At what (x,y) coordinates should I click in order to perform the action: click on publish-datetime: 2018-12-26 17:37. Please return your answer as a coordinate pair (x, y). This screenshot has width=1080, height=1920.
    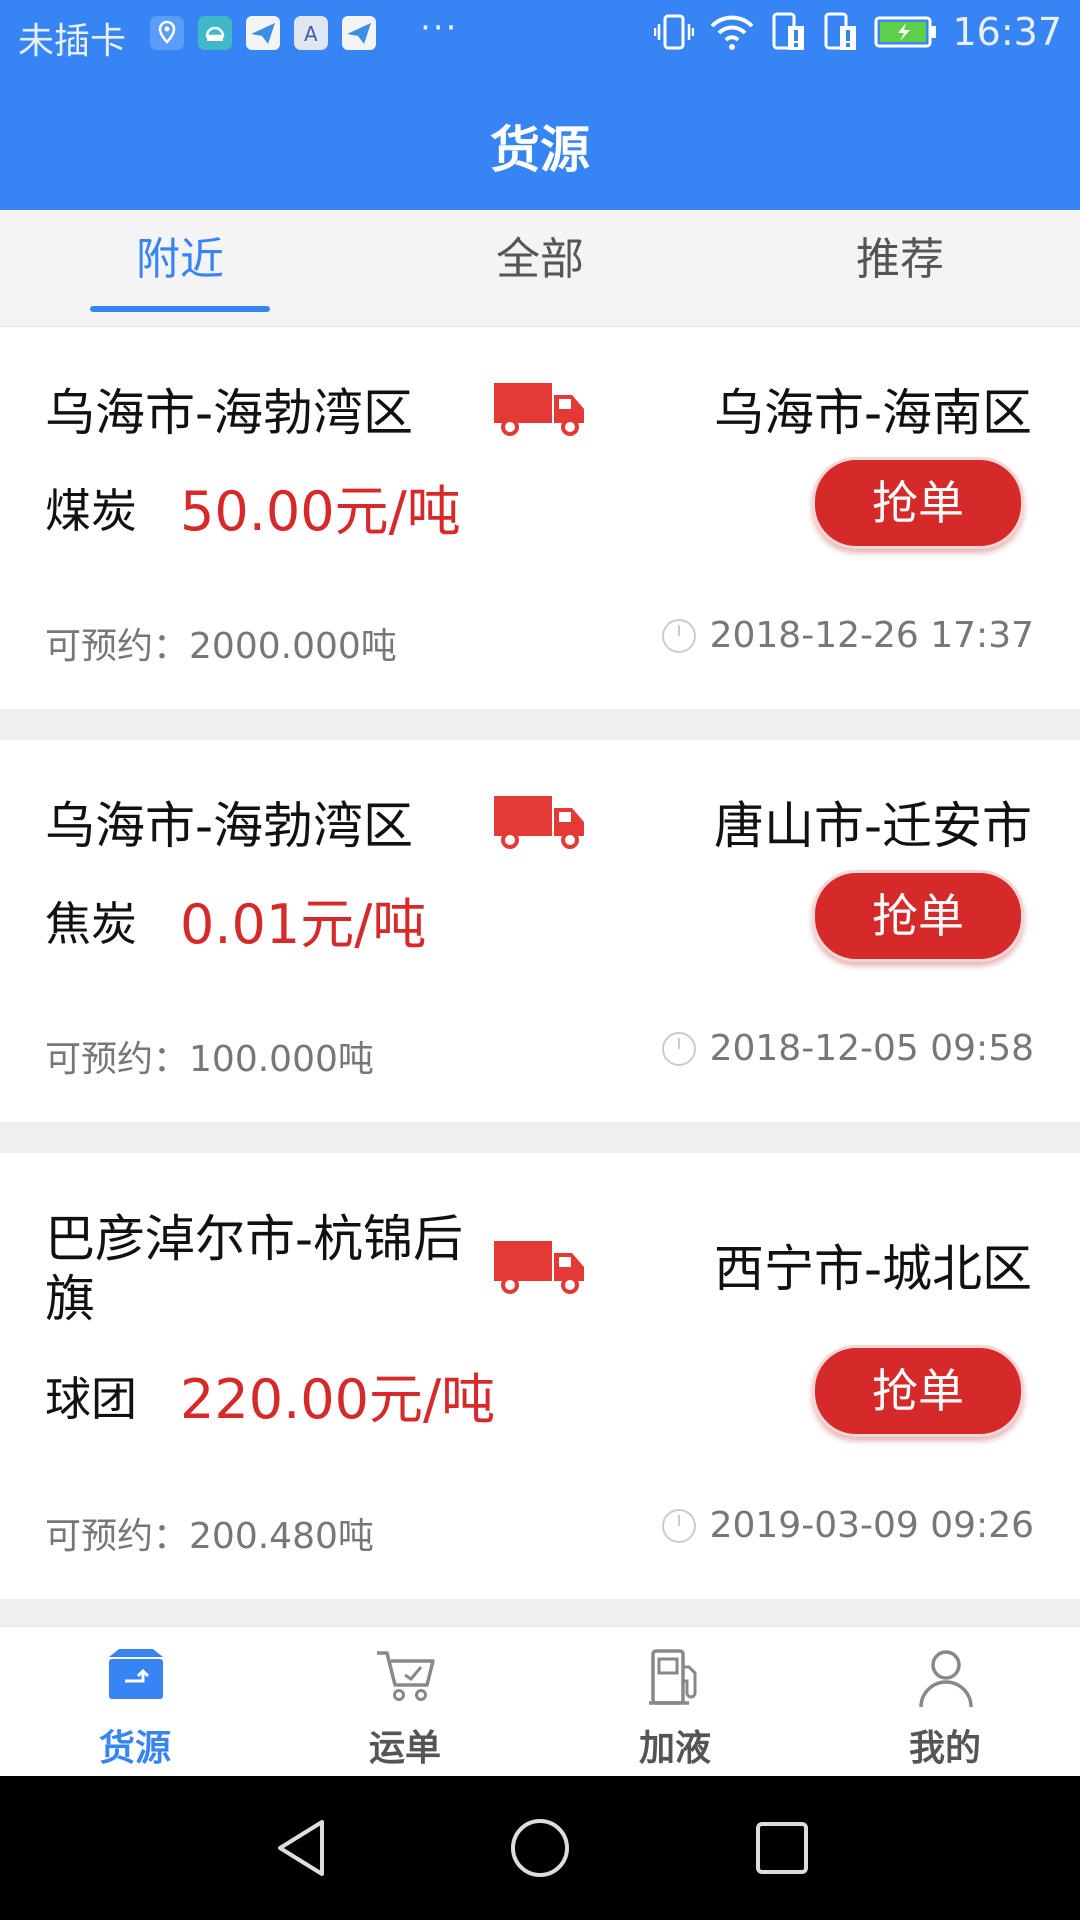
    Looking at the image, I should click on (871, 635).